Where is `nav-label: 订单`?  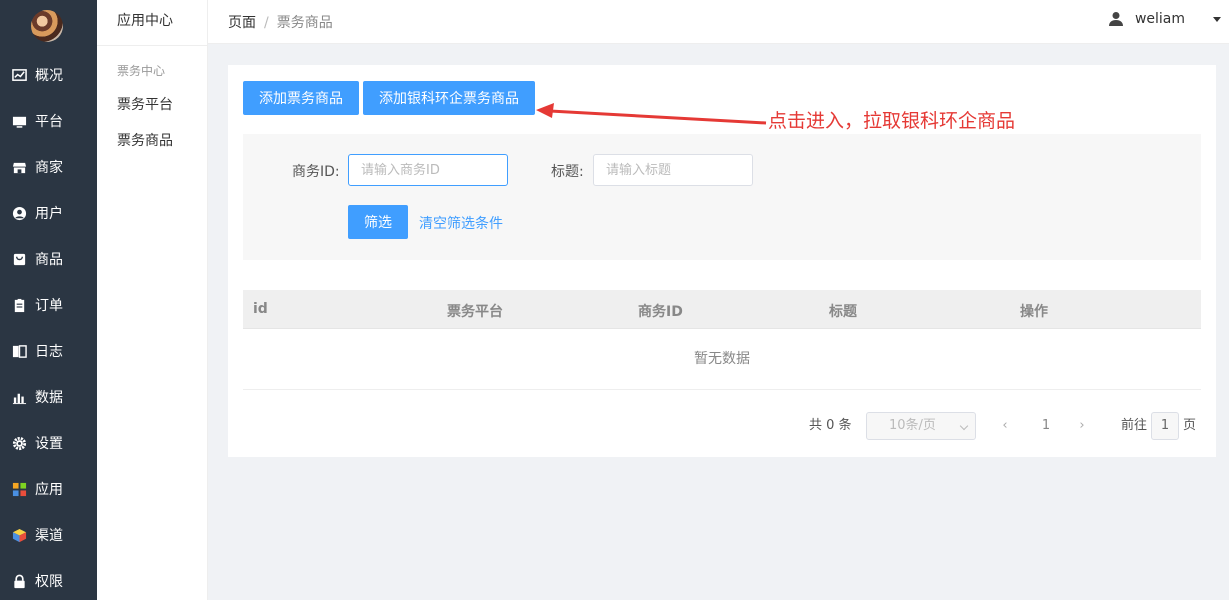 nav-label: 订单 is located at coordinates (49, 306).